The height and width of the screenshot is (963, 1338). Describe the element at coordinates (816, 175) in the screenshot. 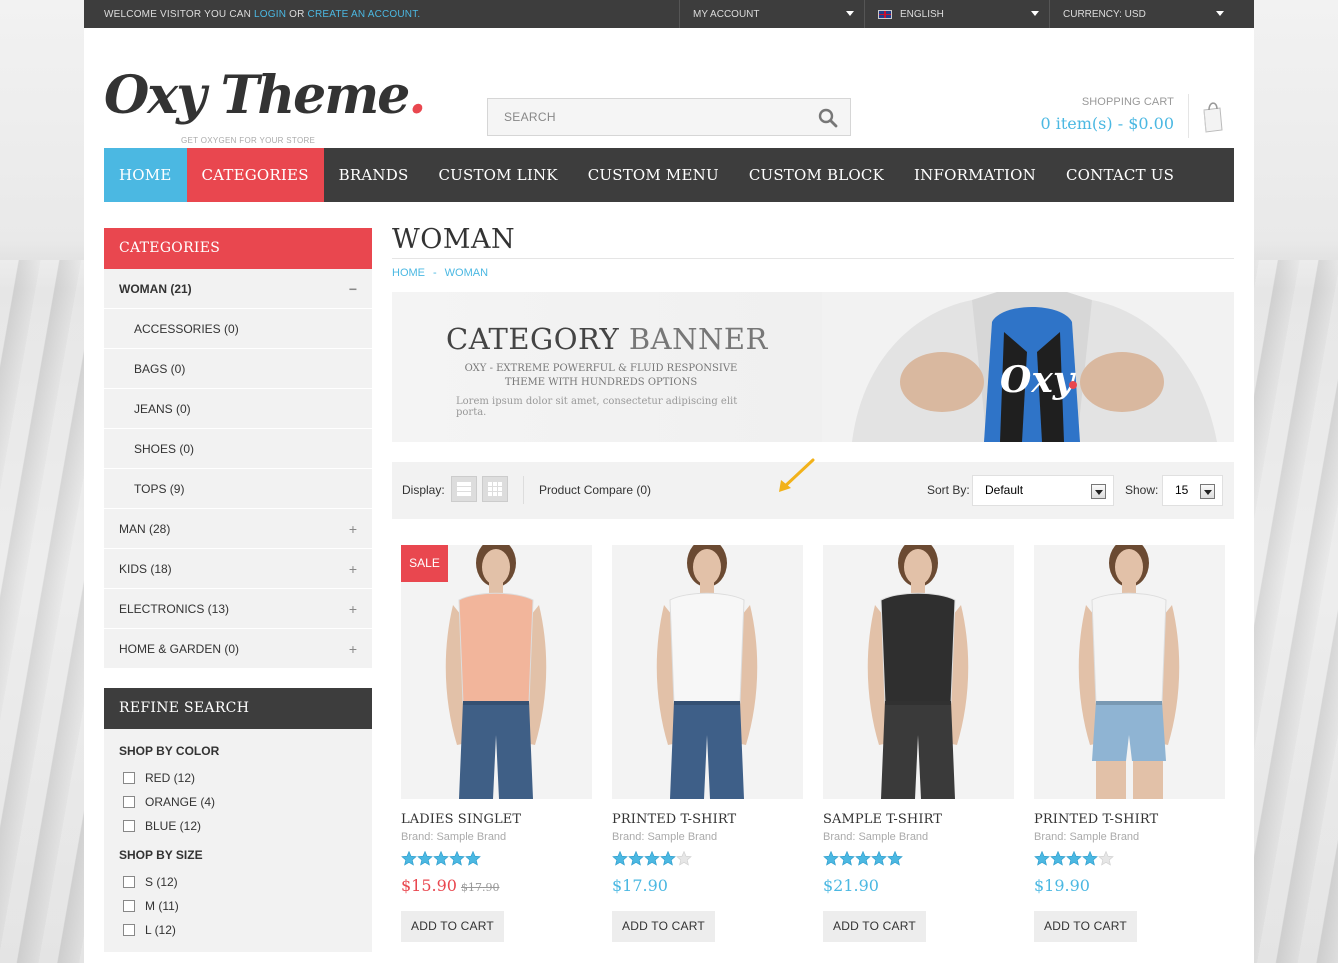

I see `nav-item-custom-block: CUSTOM BLOCK` at that location.